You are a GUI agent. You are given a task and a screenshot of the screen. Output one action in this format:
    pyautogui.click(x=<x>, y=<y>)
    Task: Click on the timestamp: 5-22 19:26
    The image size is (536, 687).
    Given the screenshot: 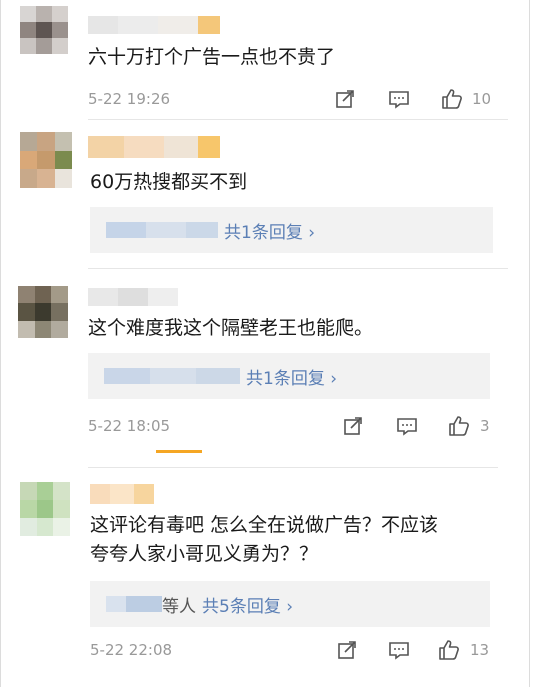 What is the action you would take?
    pyautogui.click(x=129, y=99)
    